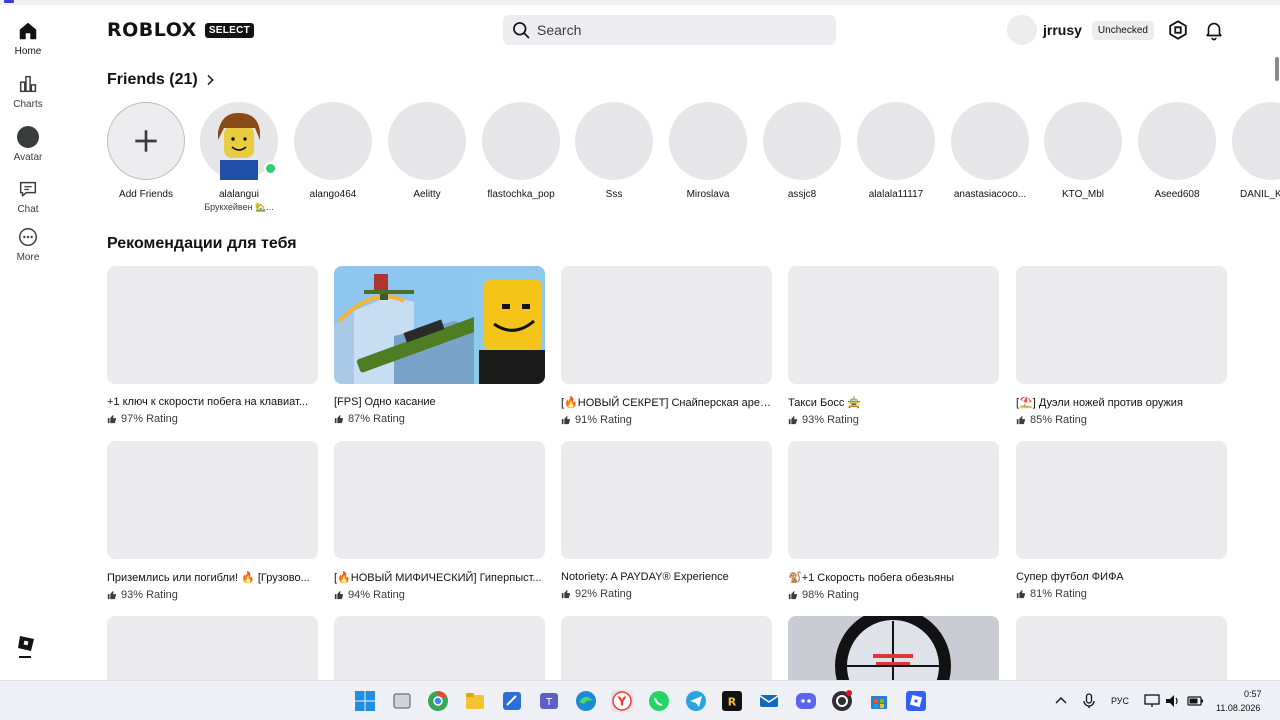 This screenshot has width=1280, height=720. What do you see at coordinates (1022, 30) in the screenshot?
I see `avatar` at bounding box center [1022, 30].